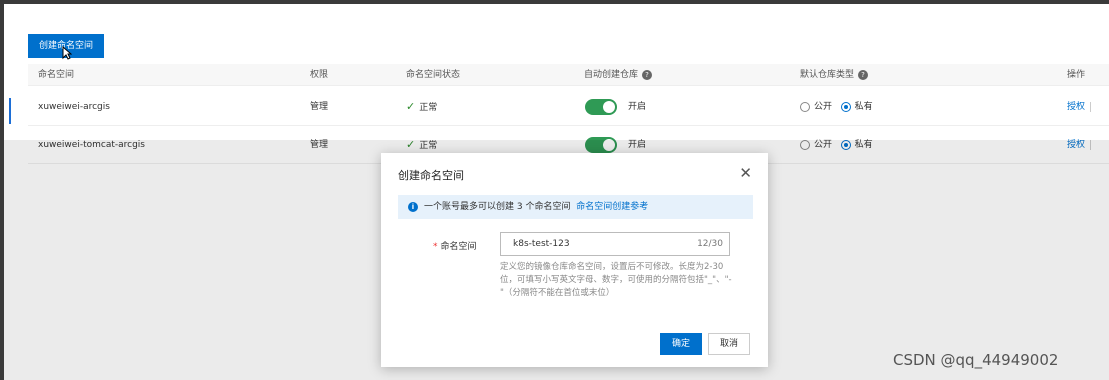  What do you see at coordinates (541, 244) in the screenshot?
I see `namespace-input-value: k8s-test-123` at bounding box center [541, 244].